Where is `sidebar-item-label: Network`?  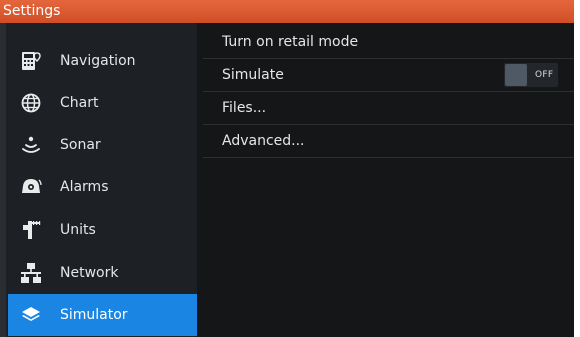 sidebar-item-label: Network is located at coordinates (89, 273).